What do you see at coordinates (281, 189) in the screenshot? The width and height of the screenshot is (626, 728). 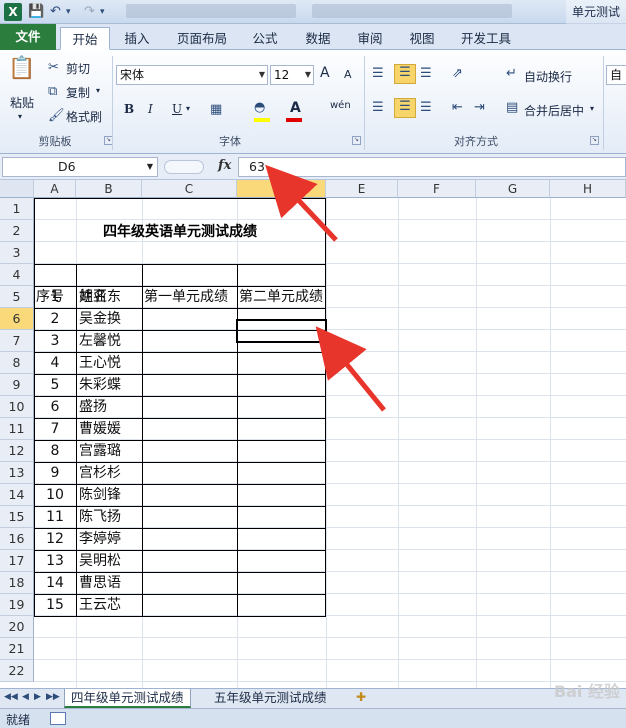 I see `column-header-d: D` at bounding box center [281, 189].